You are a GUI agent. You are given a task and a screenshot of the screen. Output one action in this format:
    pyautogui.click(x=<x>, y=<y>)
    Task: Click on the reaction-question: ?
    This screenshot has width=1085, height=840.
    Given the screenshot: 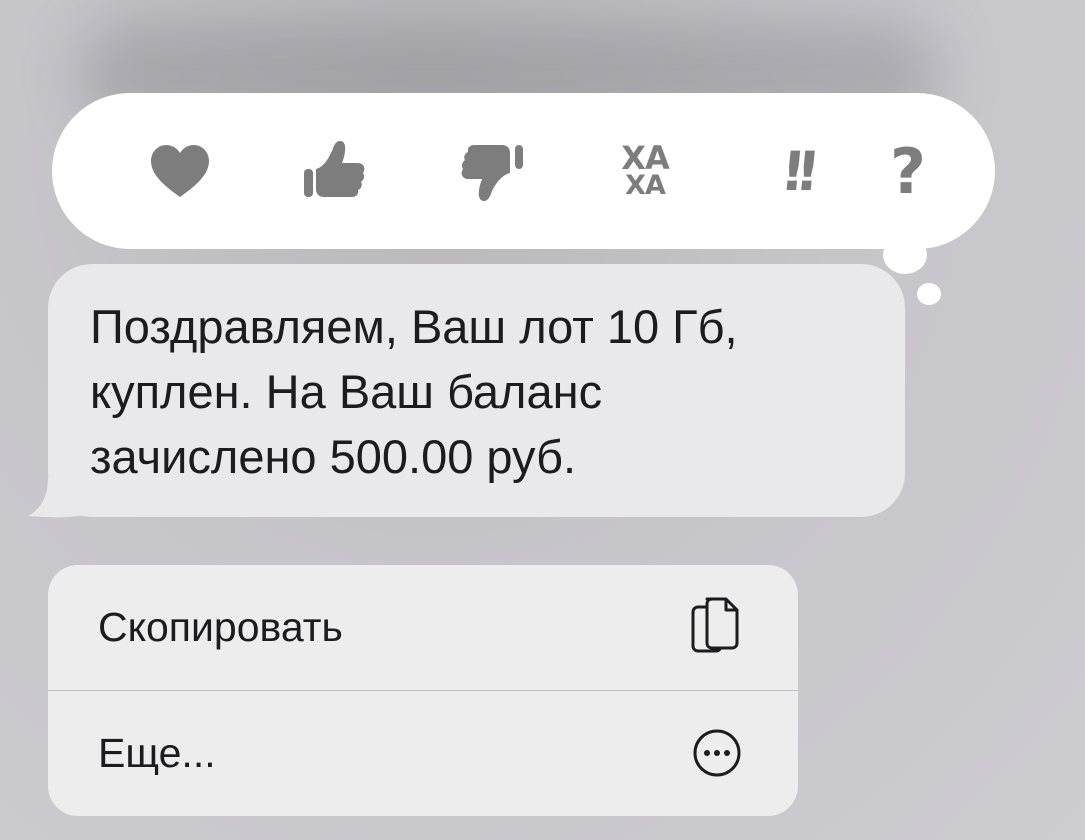 What is the action you would take?
    pyautogui.click(x=908, y=171)
    